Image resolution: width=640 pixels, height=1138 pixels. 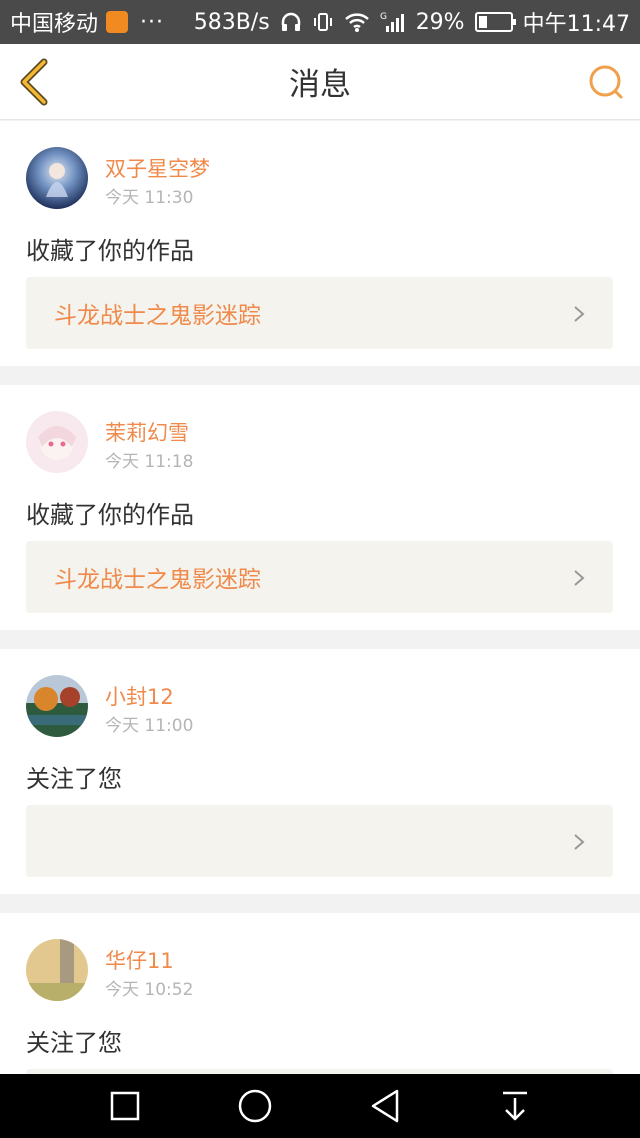 I want to click on nav-back-button, so click(x=385, y=1106).